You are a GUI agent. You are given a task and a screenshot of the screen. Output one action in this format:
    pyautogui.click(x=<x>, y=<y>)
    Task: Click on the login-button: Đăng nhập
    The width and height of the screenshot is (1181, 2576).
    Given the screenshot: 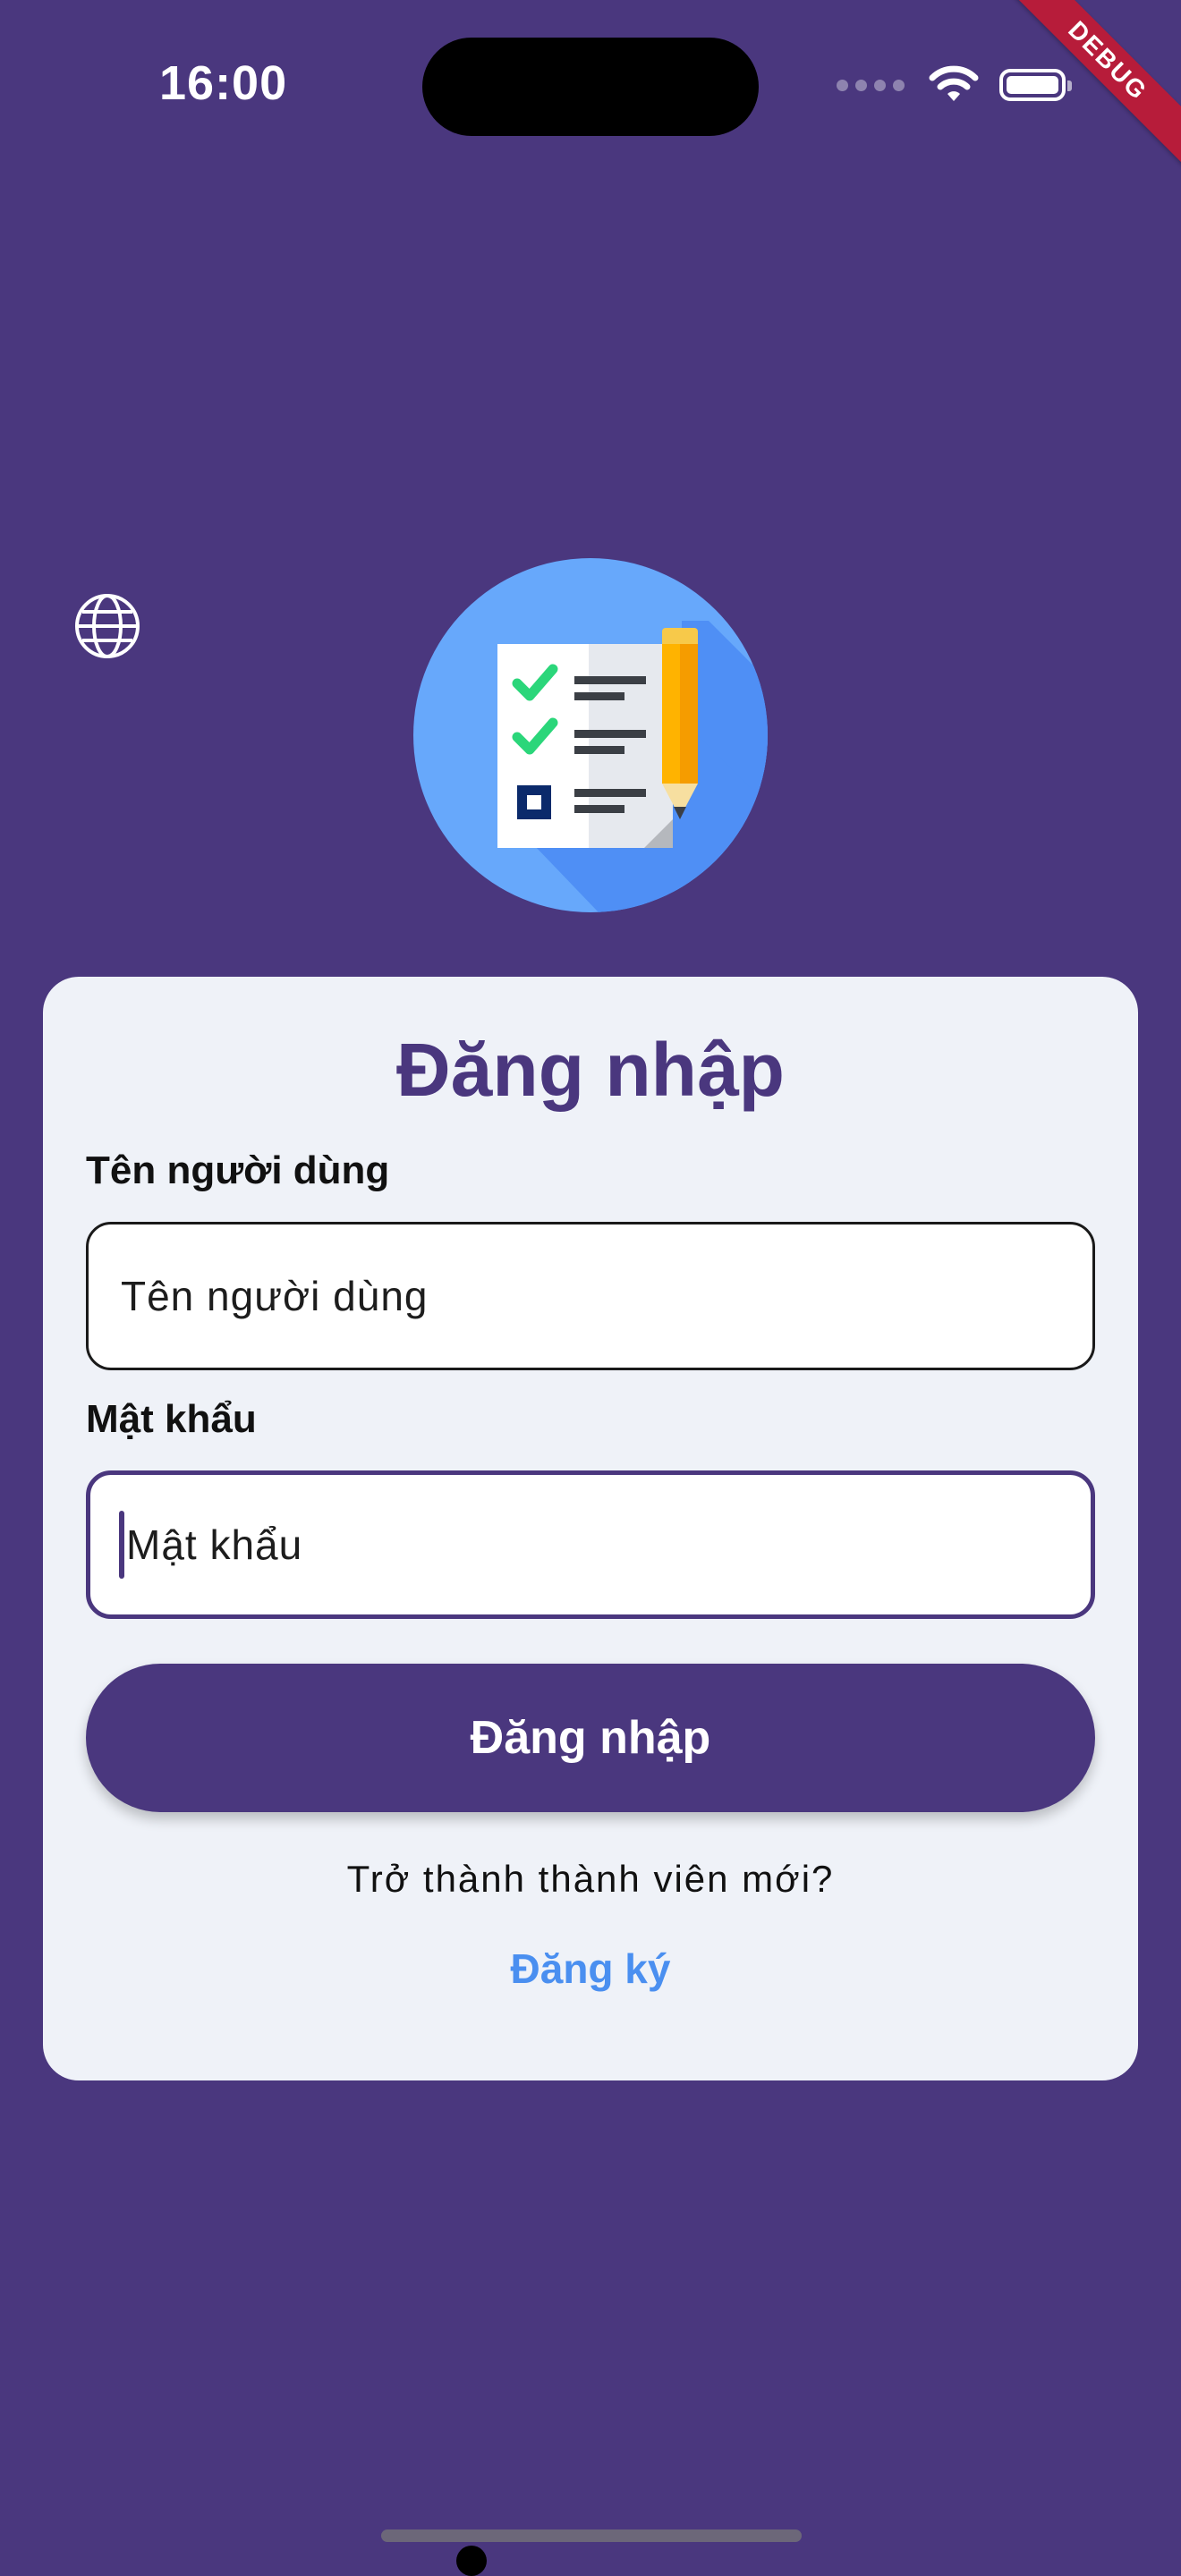 What is the action you would take?
    pyautogui.click(x=590, y=1738)
    